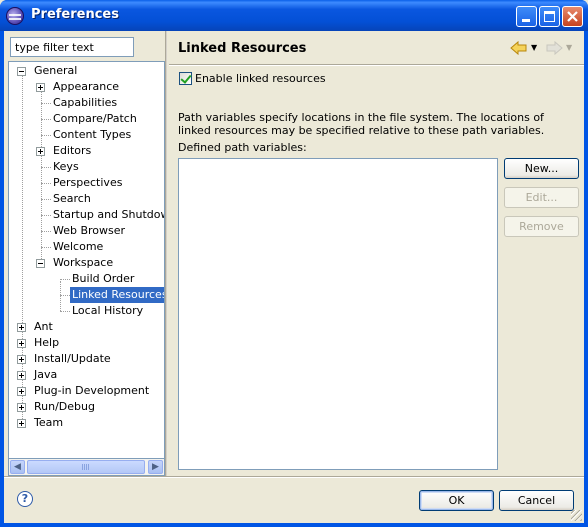 The image size is (588, 527). Describe the element at coordinates (72, 47) in the screenshot. I see `filter-input` at that location.